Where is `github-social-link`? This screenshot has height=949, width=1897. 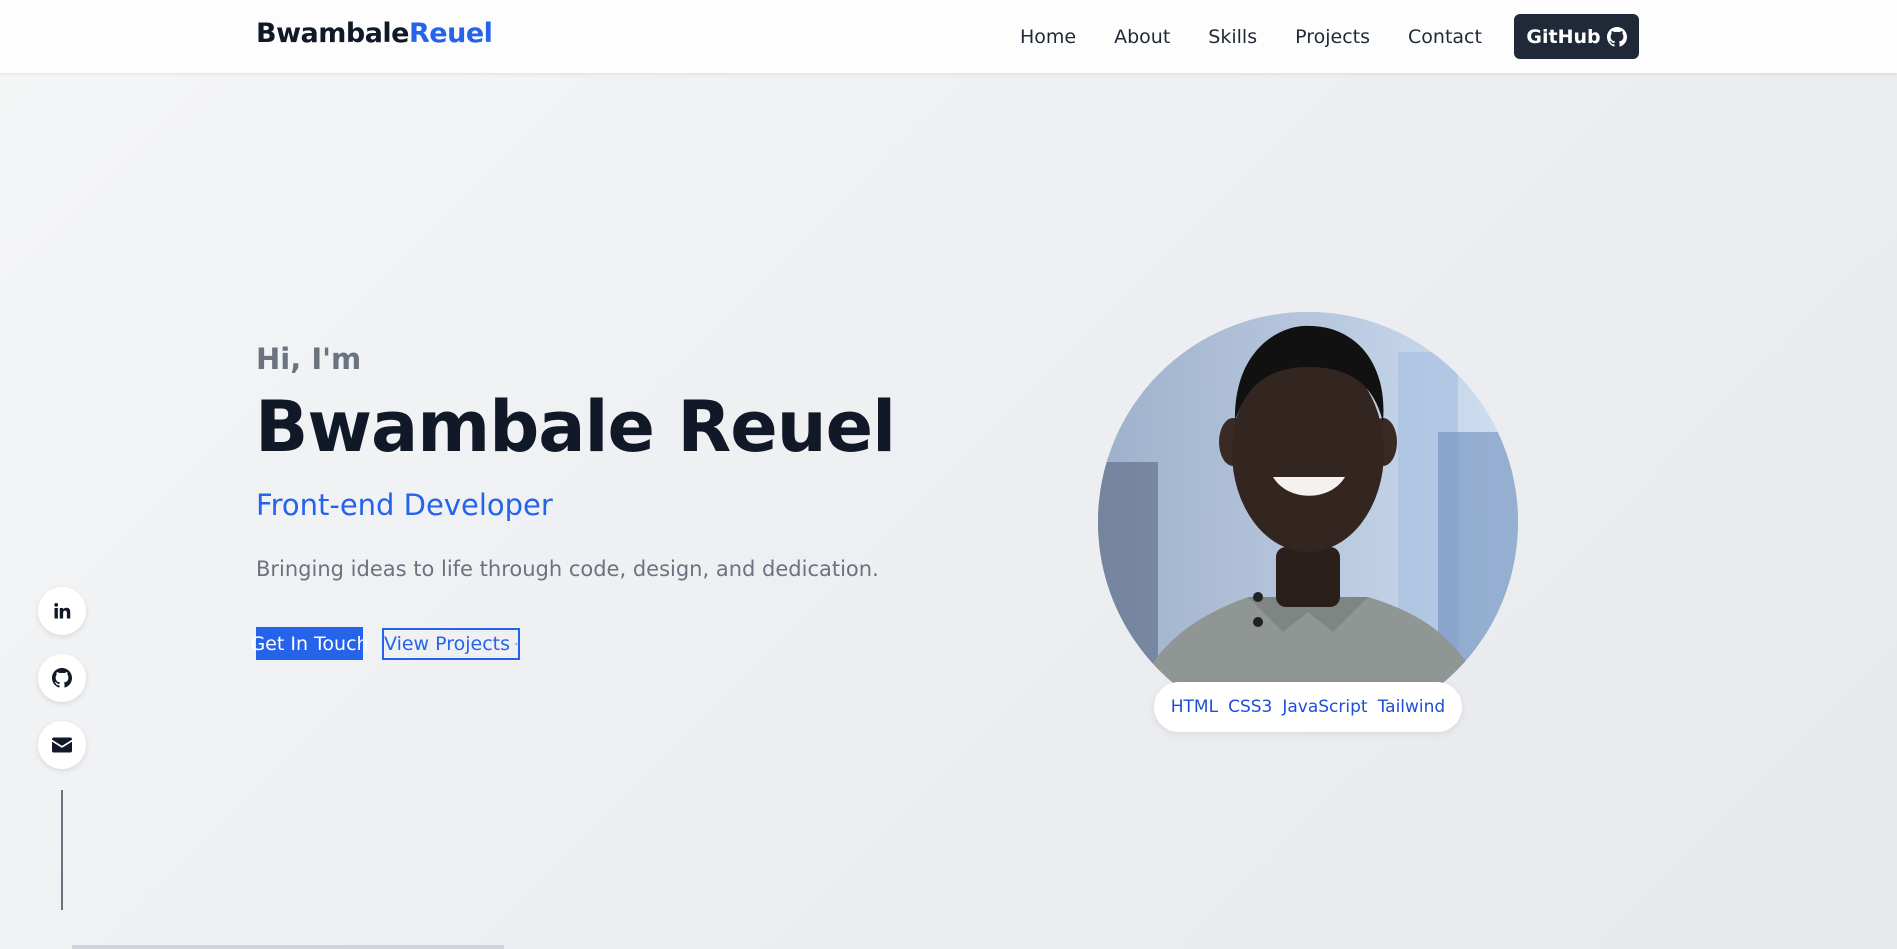
github-social-link is located at coordinates (62, 678).